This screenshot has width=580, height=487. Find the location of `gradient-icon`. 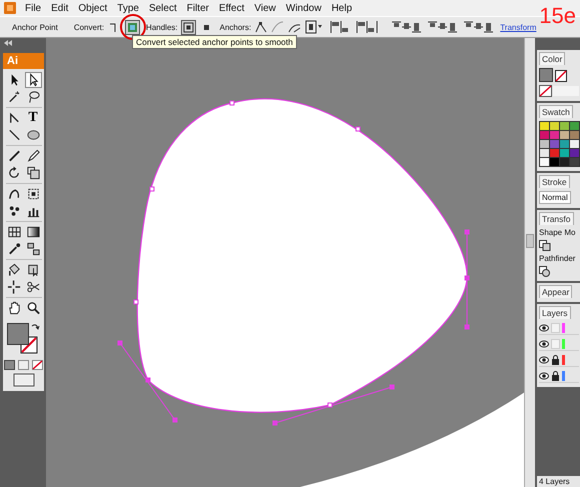

gradient-icon is located at coordinates (33, 232).